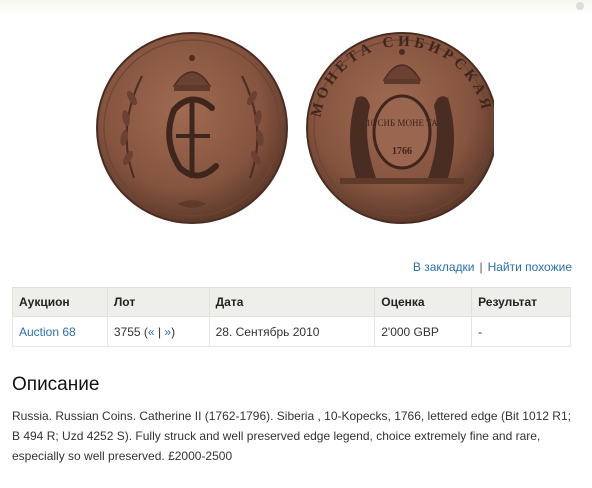 Image resolution: width=592 pixels, height=488 pixels. What do you see at coordinates (521, 331) in the screenshot?
I see `cell-result: -` at bounding box center [521, 331].